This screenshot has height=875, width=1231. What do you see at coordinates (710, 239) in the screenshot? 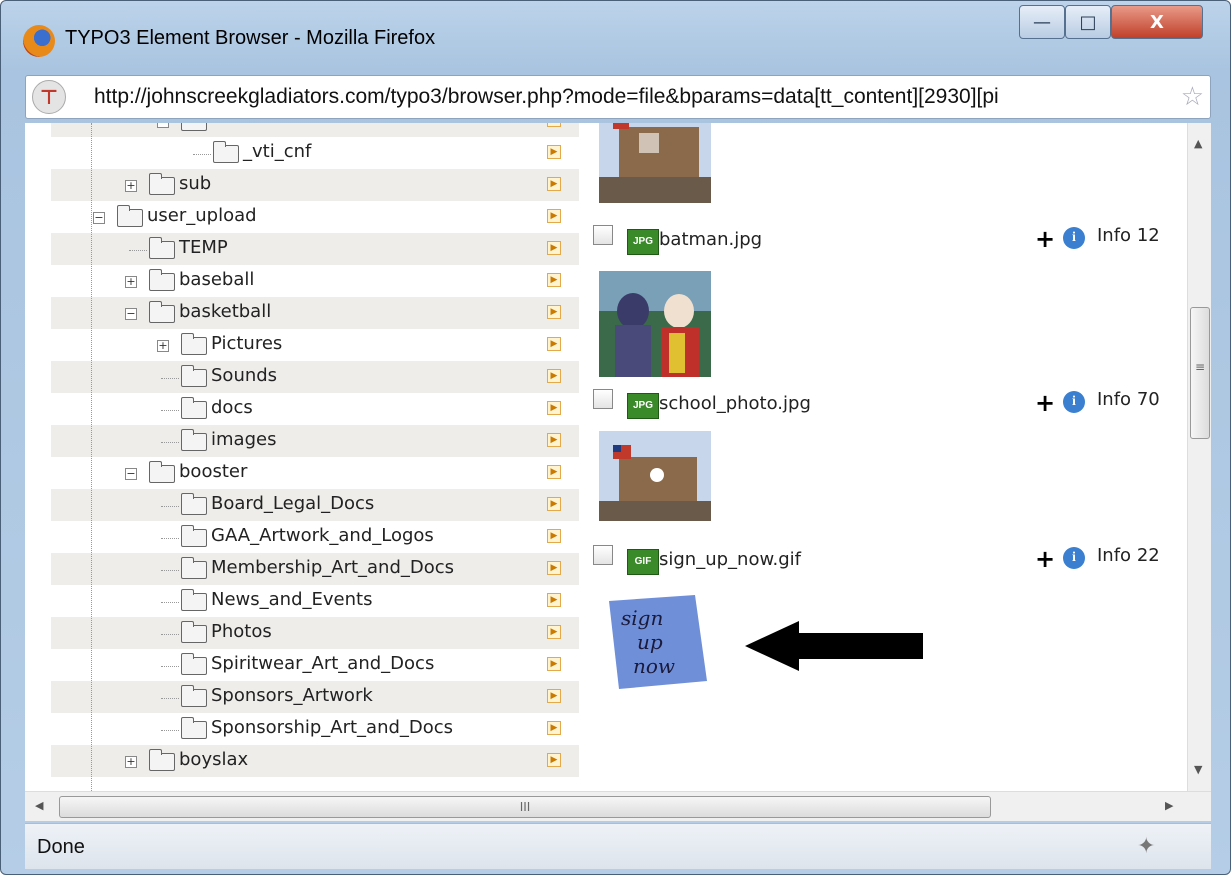
I see `file-name: batman.jpg` at bounding box center [710, 239].